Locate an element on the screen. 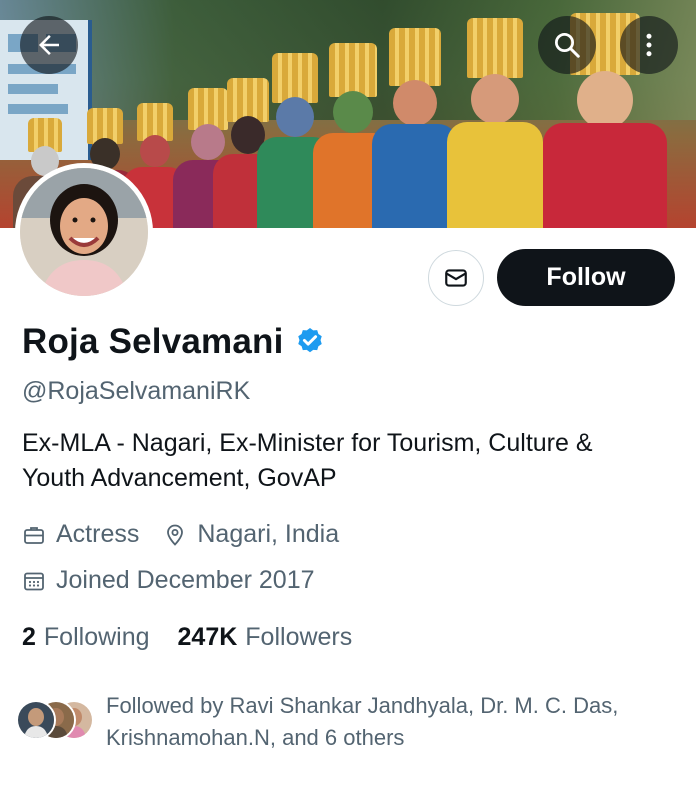 The width and height of the screenshot is (696, 788). followers-link: 247K Followers is located at coordinates (265, 637).